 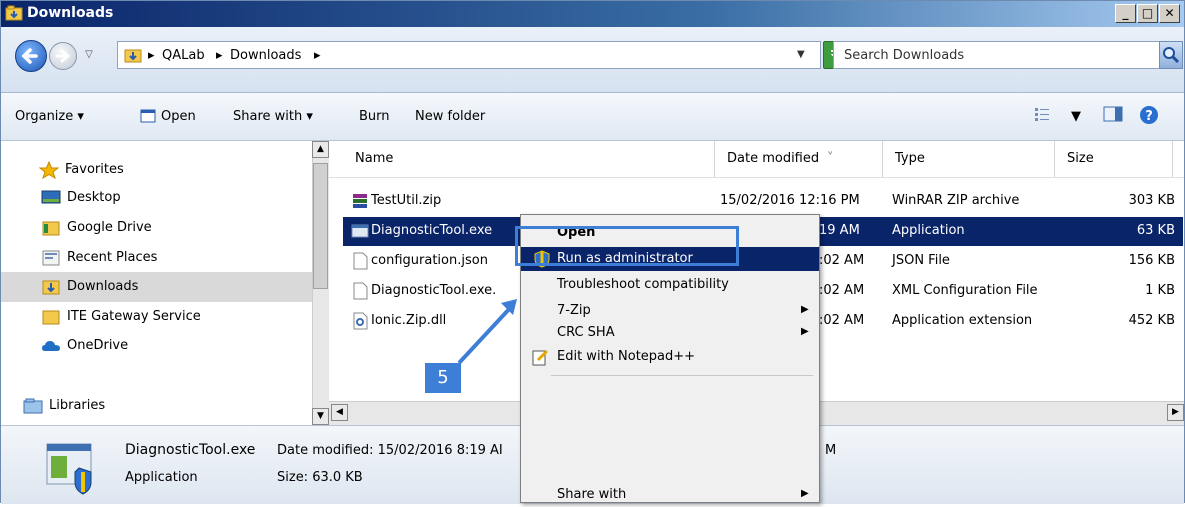 I want to click on search-button, so click(x=1171, y=55).